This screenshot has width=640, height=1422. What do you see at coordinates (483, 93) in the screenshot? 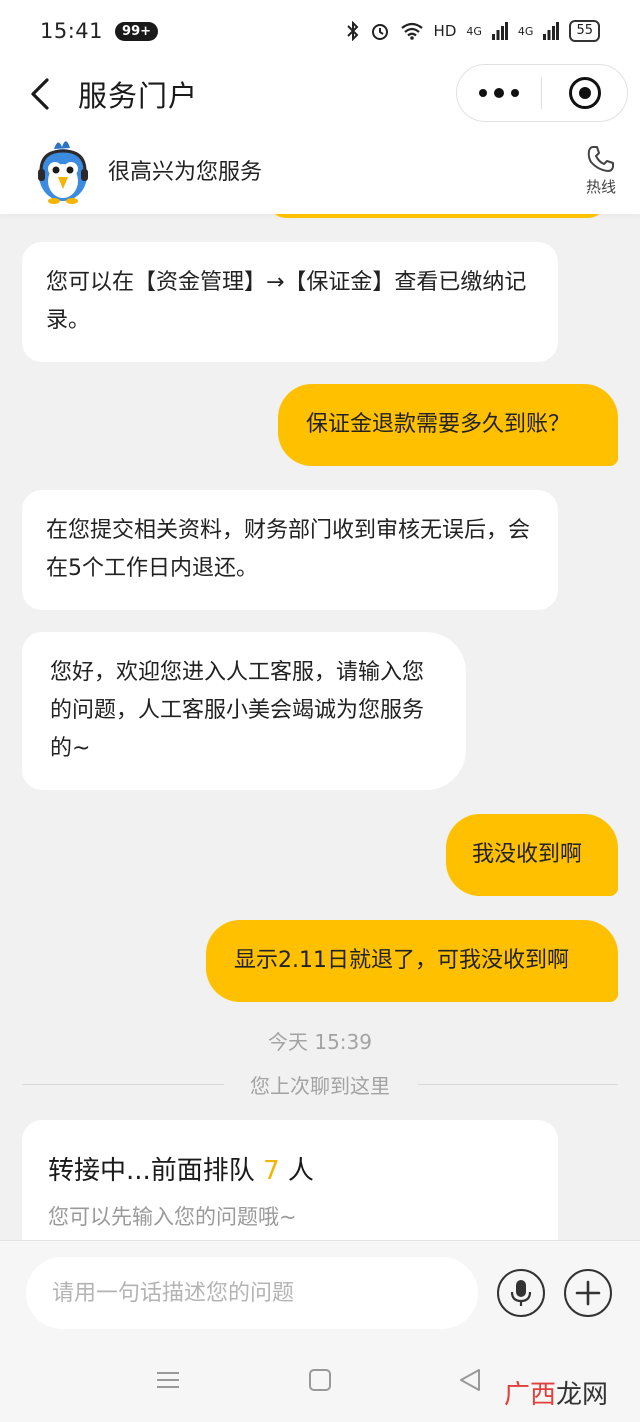
I see `more-dots-icon` at bounding box center [483, 93].